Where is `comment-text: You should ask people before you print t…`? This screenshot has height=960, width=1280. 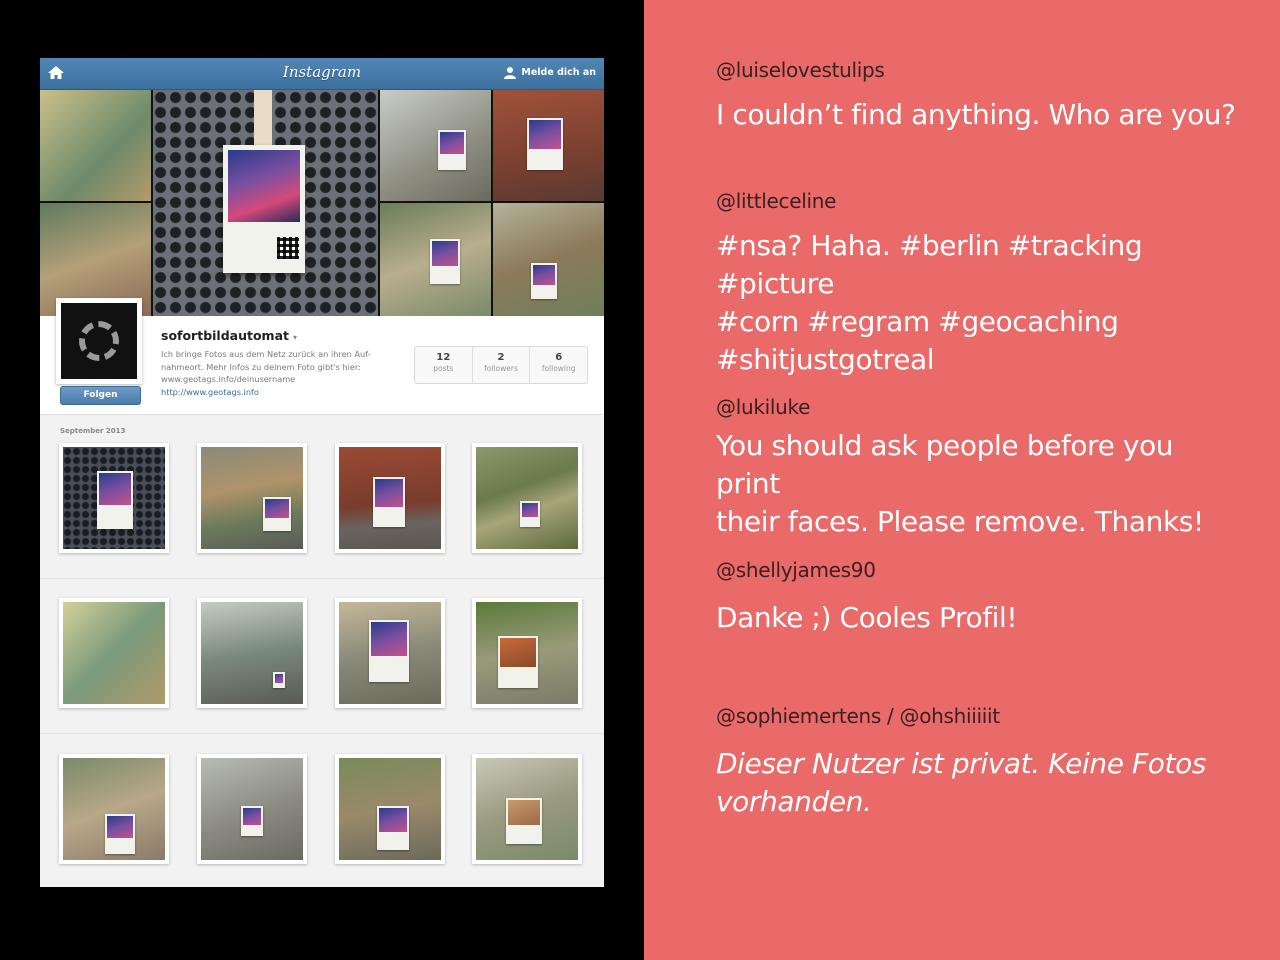
comment-text: You should ask people before you print t… is located at coordinates (960, 483).